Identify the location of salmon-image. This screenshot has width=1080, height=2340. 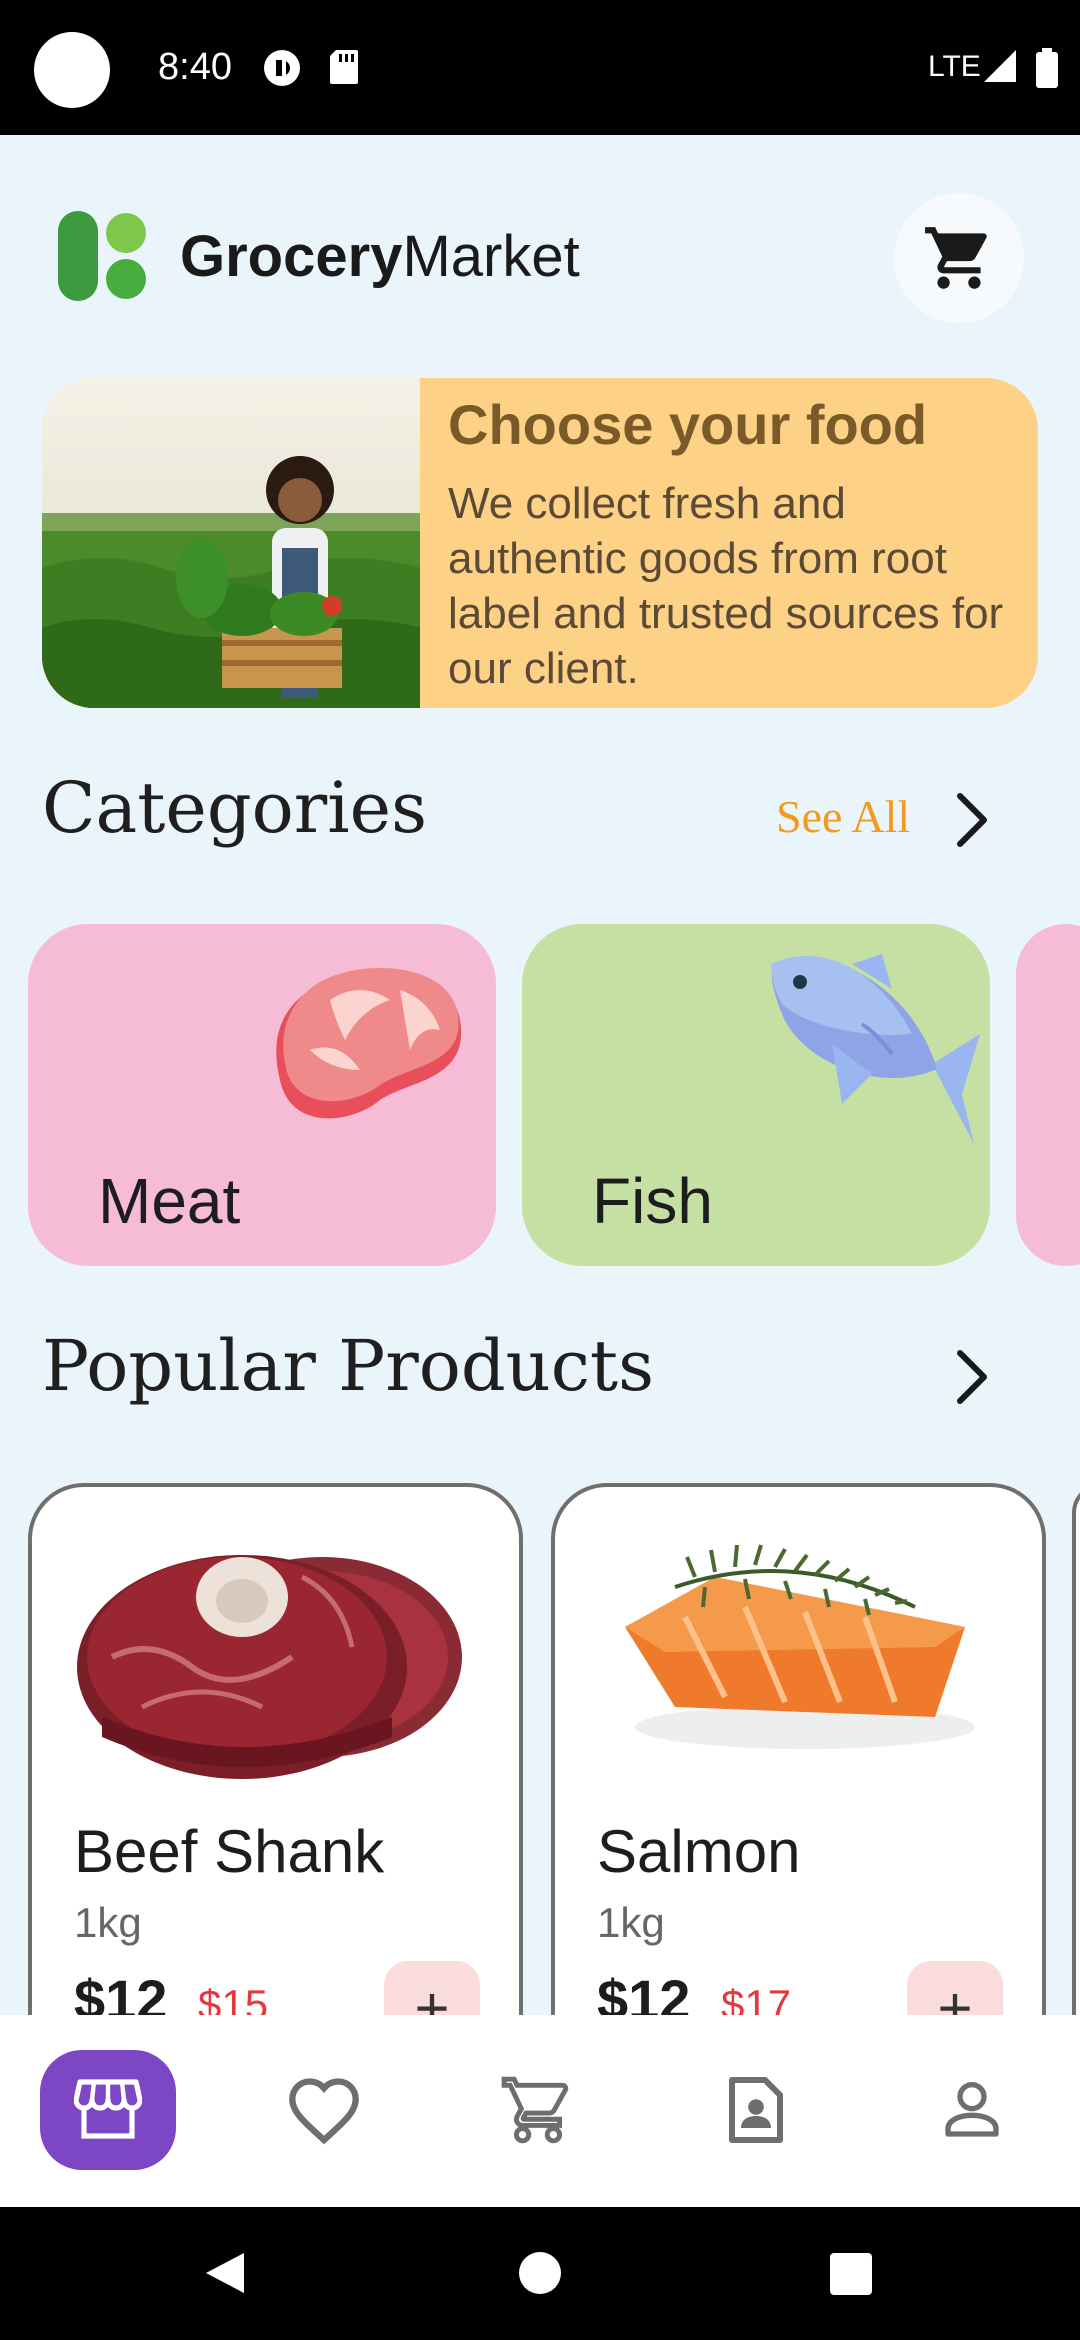
(800, 1646).